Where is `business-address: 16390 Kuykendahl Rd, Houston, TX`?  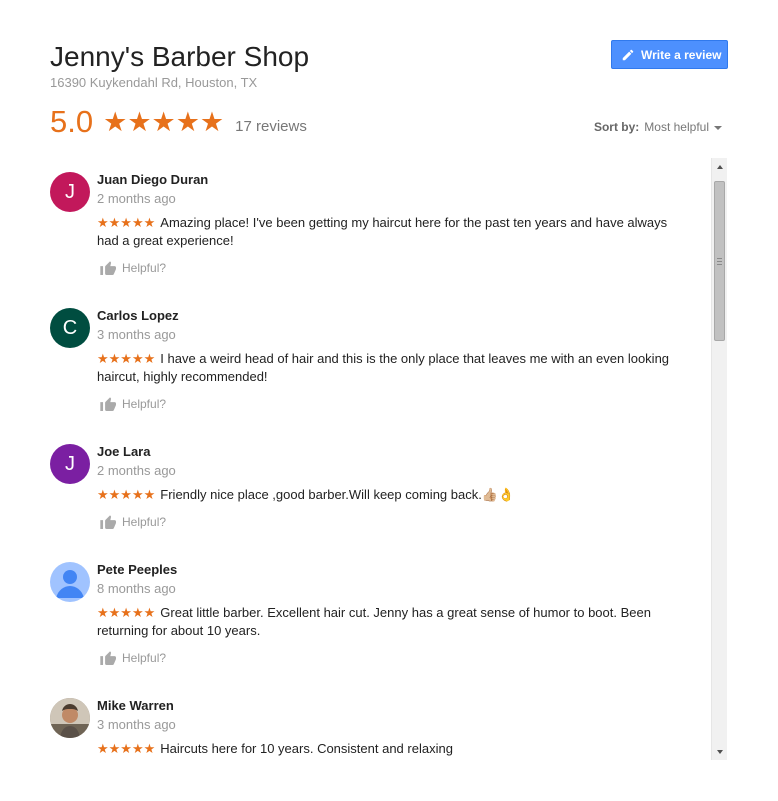
business-address: 16390 Kuykendahl Rd, Houston, TX is located at coordinates (154, 82).